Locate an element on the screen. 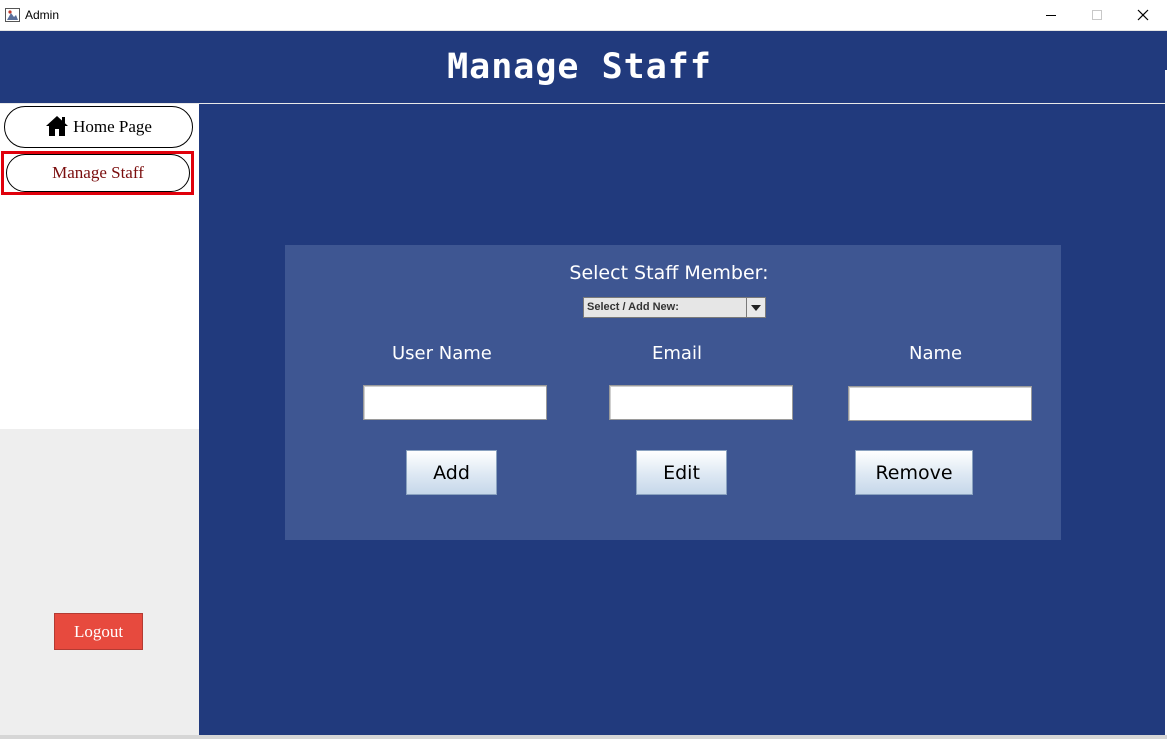 The width and height of the screenshot is (1167, 739). close-icon is located at coordinates (1143, 15).